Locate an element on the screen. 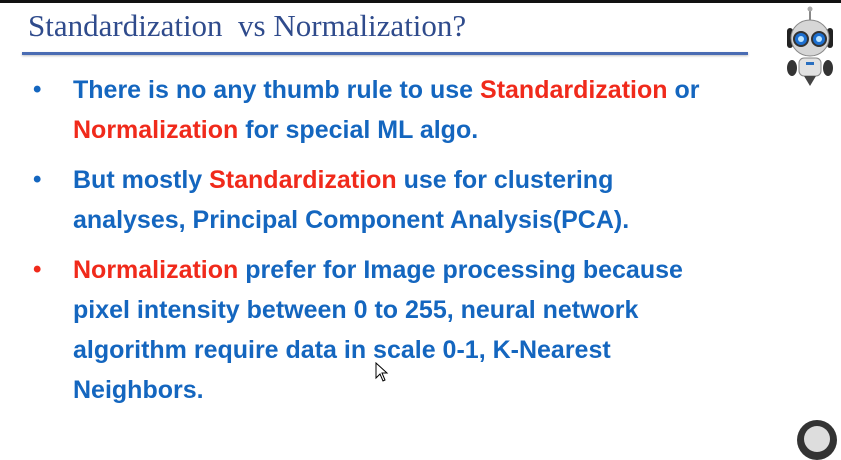  text-segment: prefer for Image processing because is located at coordinates (460, 270).